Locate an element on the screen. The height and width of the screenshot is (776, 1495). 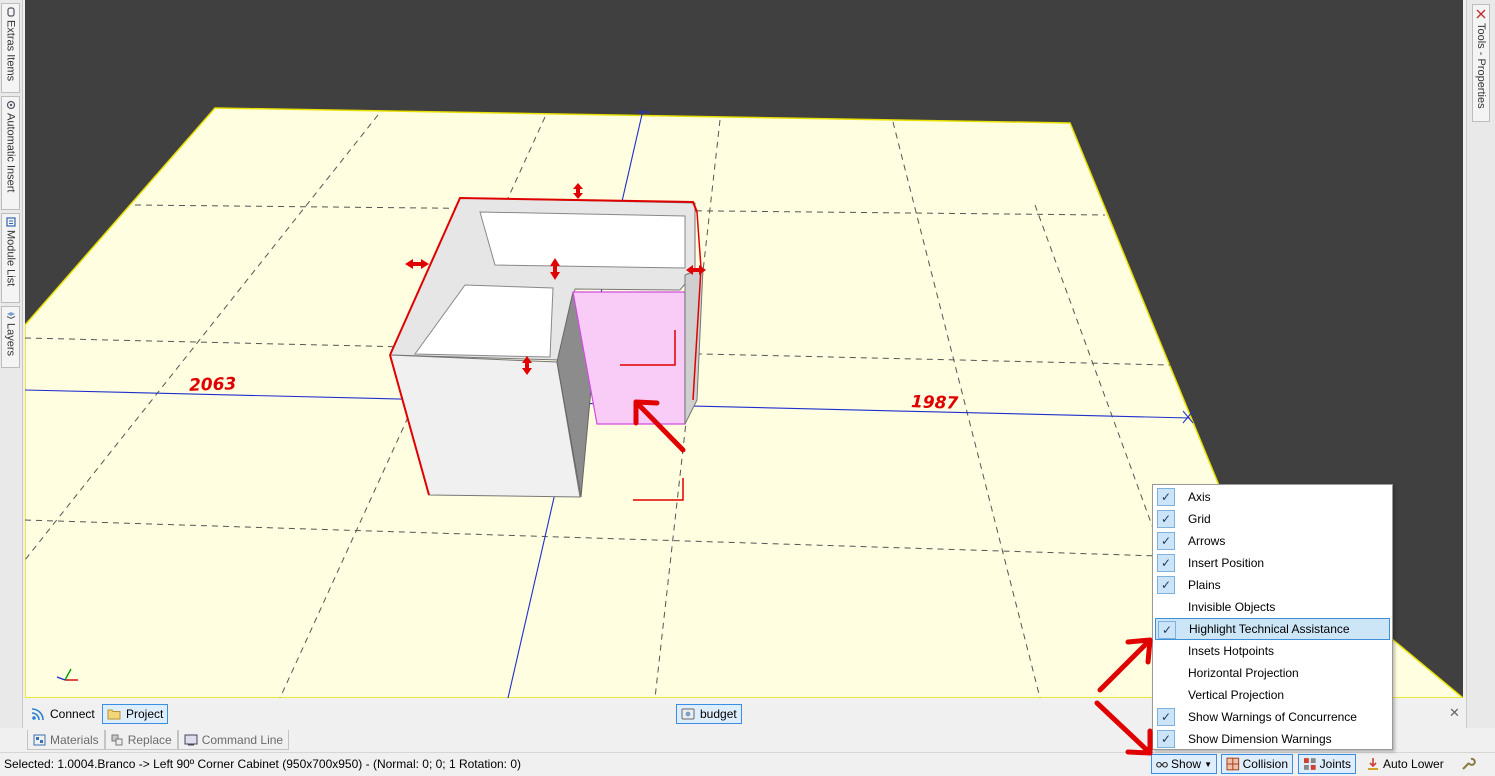
tab-tools-properties: Tools - Properties is located at coordinates (1481, 63).